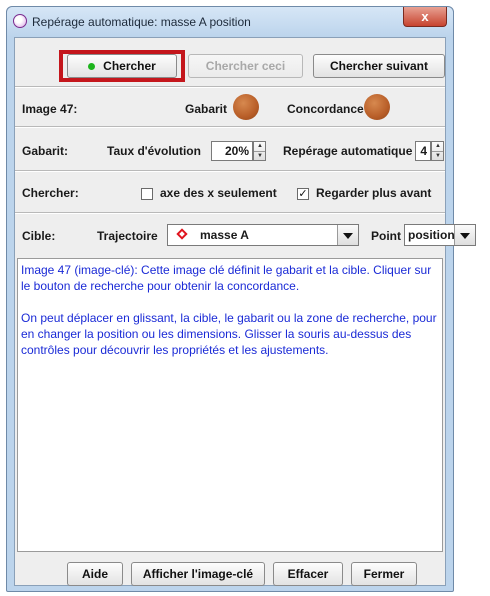 The image size is (490, 596). Describe the element at coordinates (50, 193) in the screenshot. I see `search-row-label: Chercher:` at that location.